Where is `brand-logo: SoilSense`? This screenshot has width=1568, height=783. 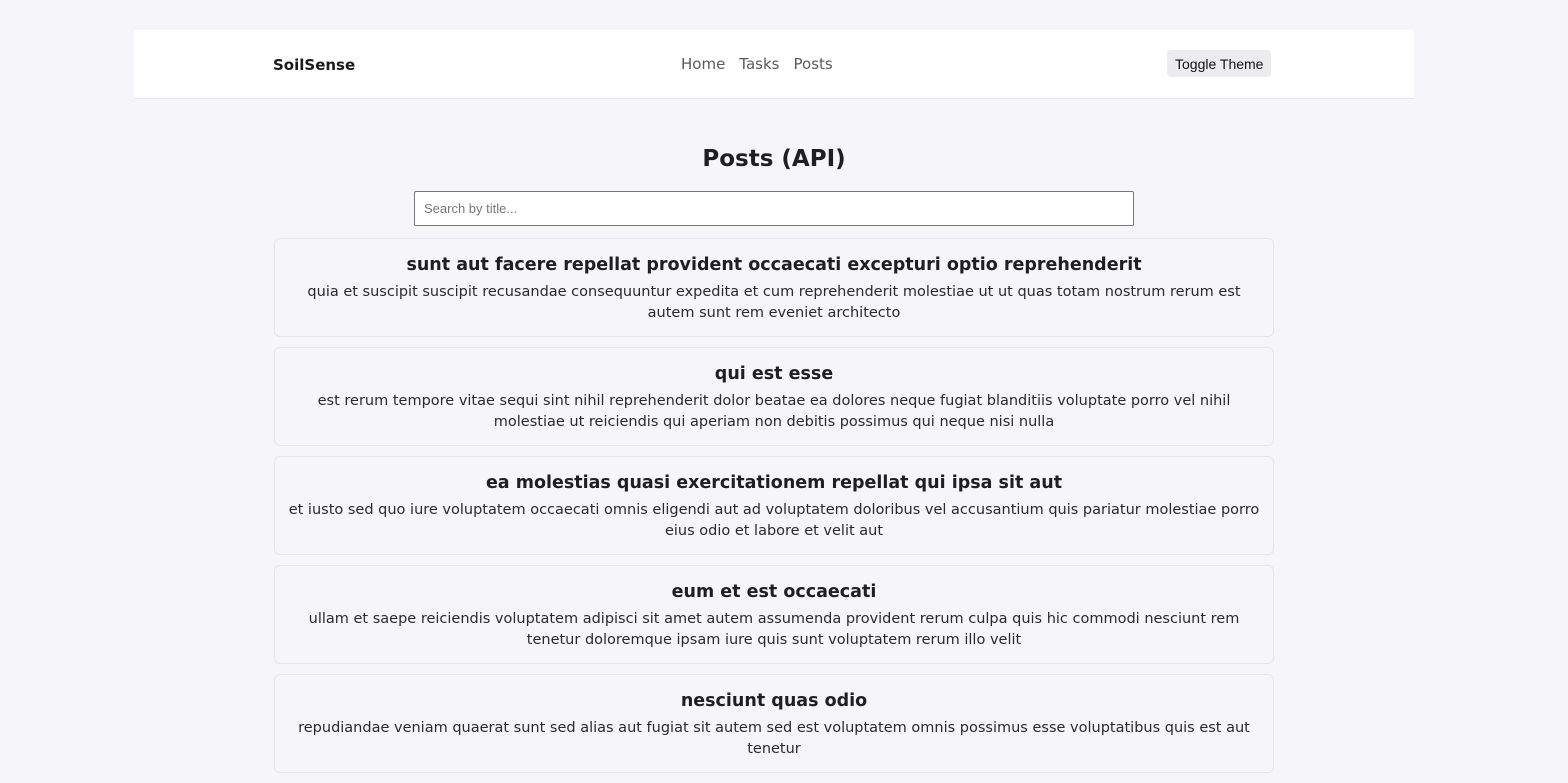 brand-logo: SoilSense is located at coordinates (314, 64).